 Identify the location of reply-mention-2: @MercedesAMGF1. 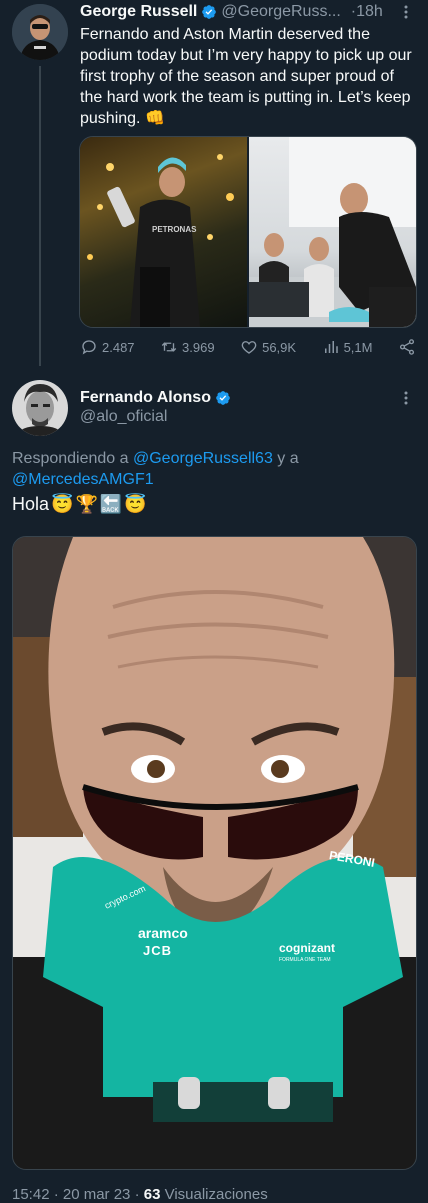
(83, 479).